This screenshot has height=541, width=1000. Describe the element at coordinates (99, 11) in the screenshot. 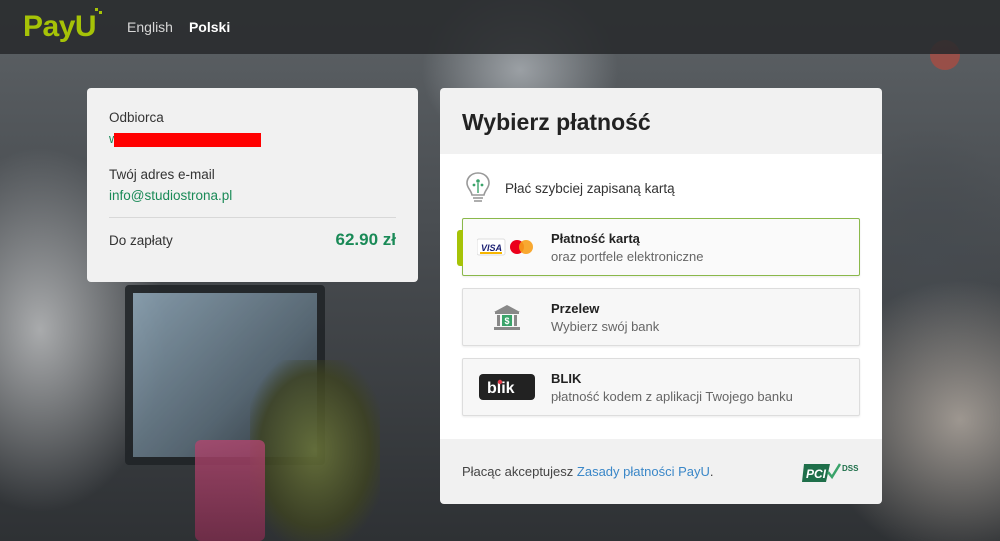

I see `logo-dots-icon` at that location.